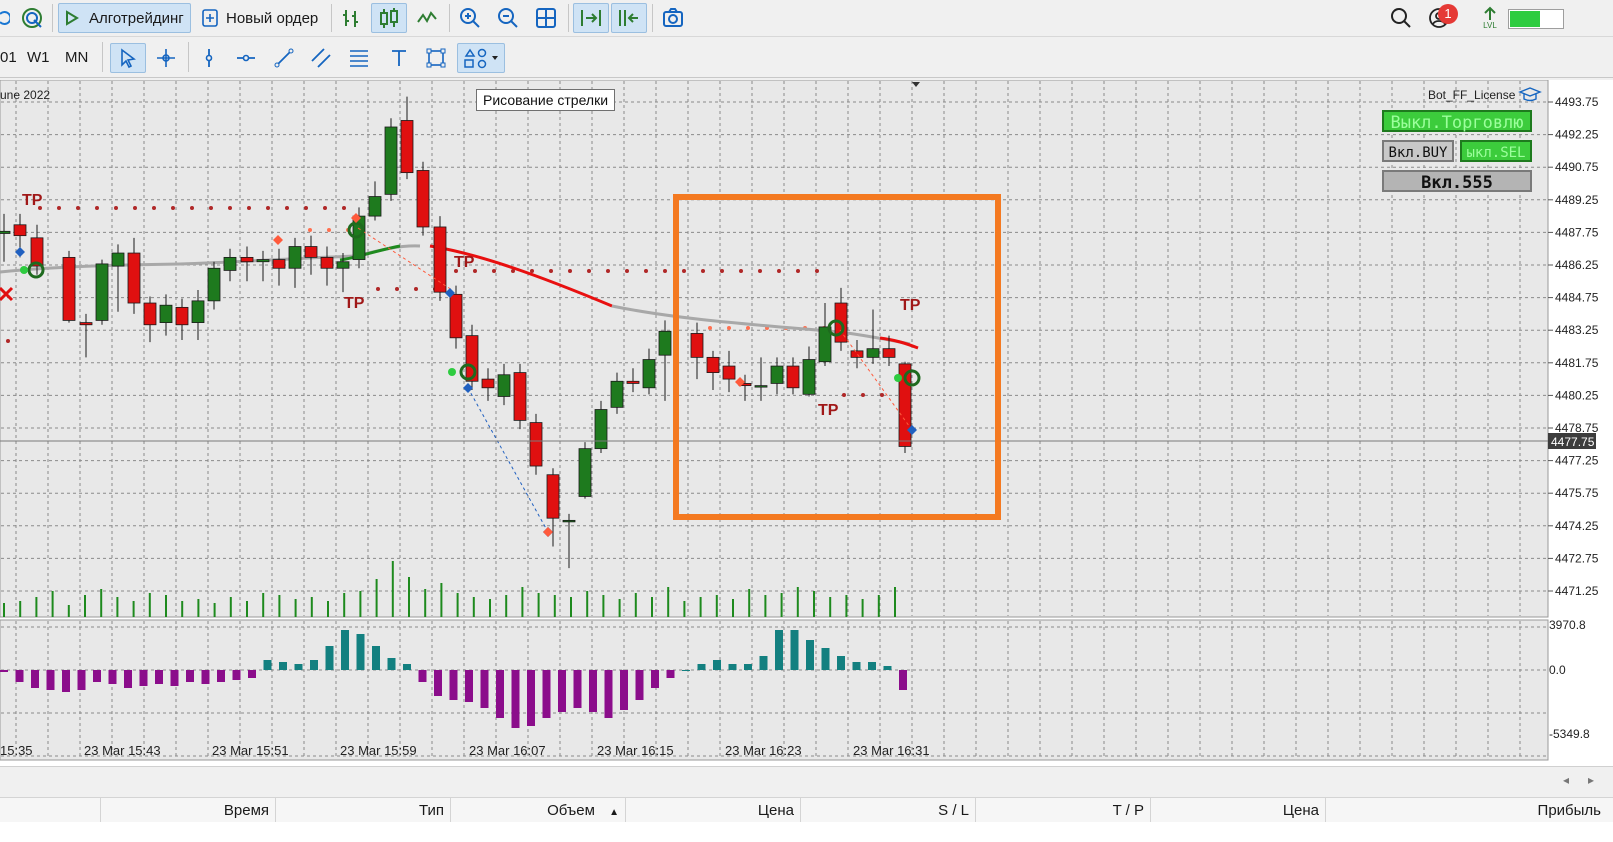 This screenshot has width=1613, height=842. Describe the element at coordinates (1457, 181) in the screenshot. I see `magic-number-button: Вкл.555` at that location.